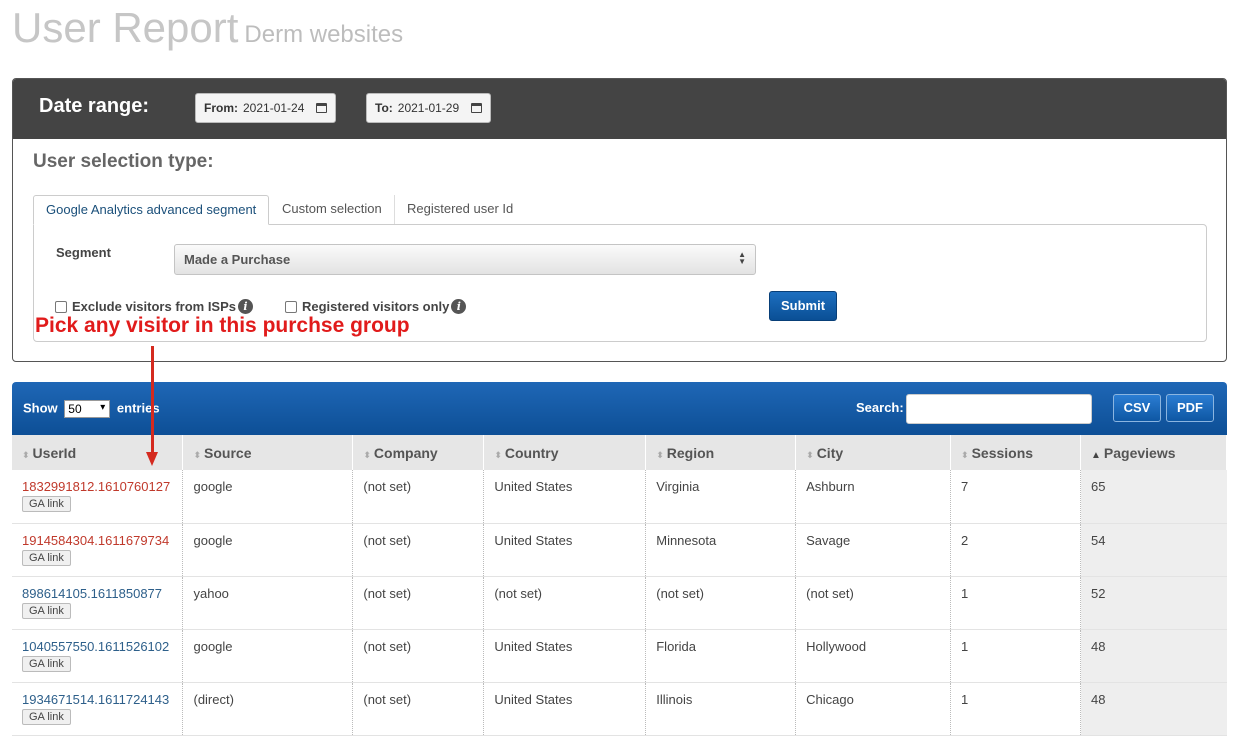 This screenshot has height=736, width=1241. Describe the element at coordinates (97, 593) in the screenshot. I see `userid-link: 898614105.1611850877` at that location.